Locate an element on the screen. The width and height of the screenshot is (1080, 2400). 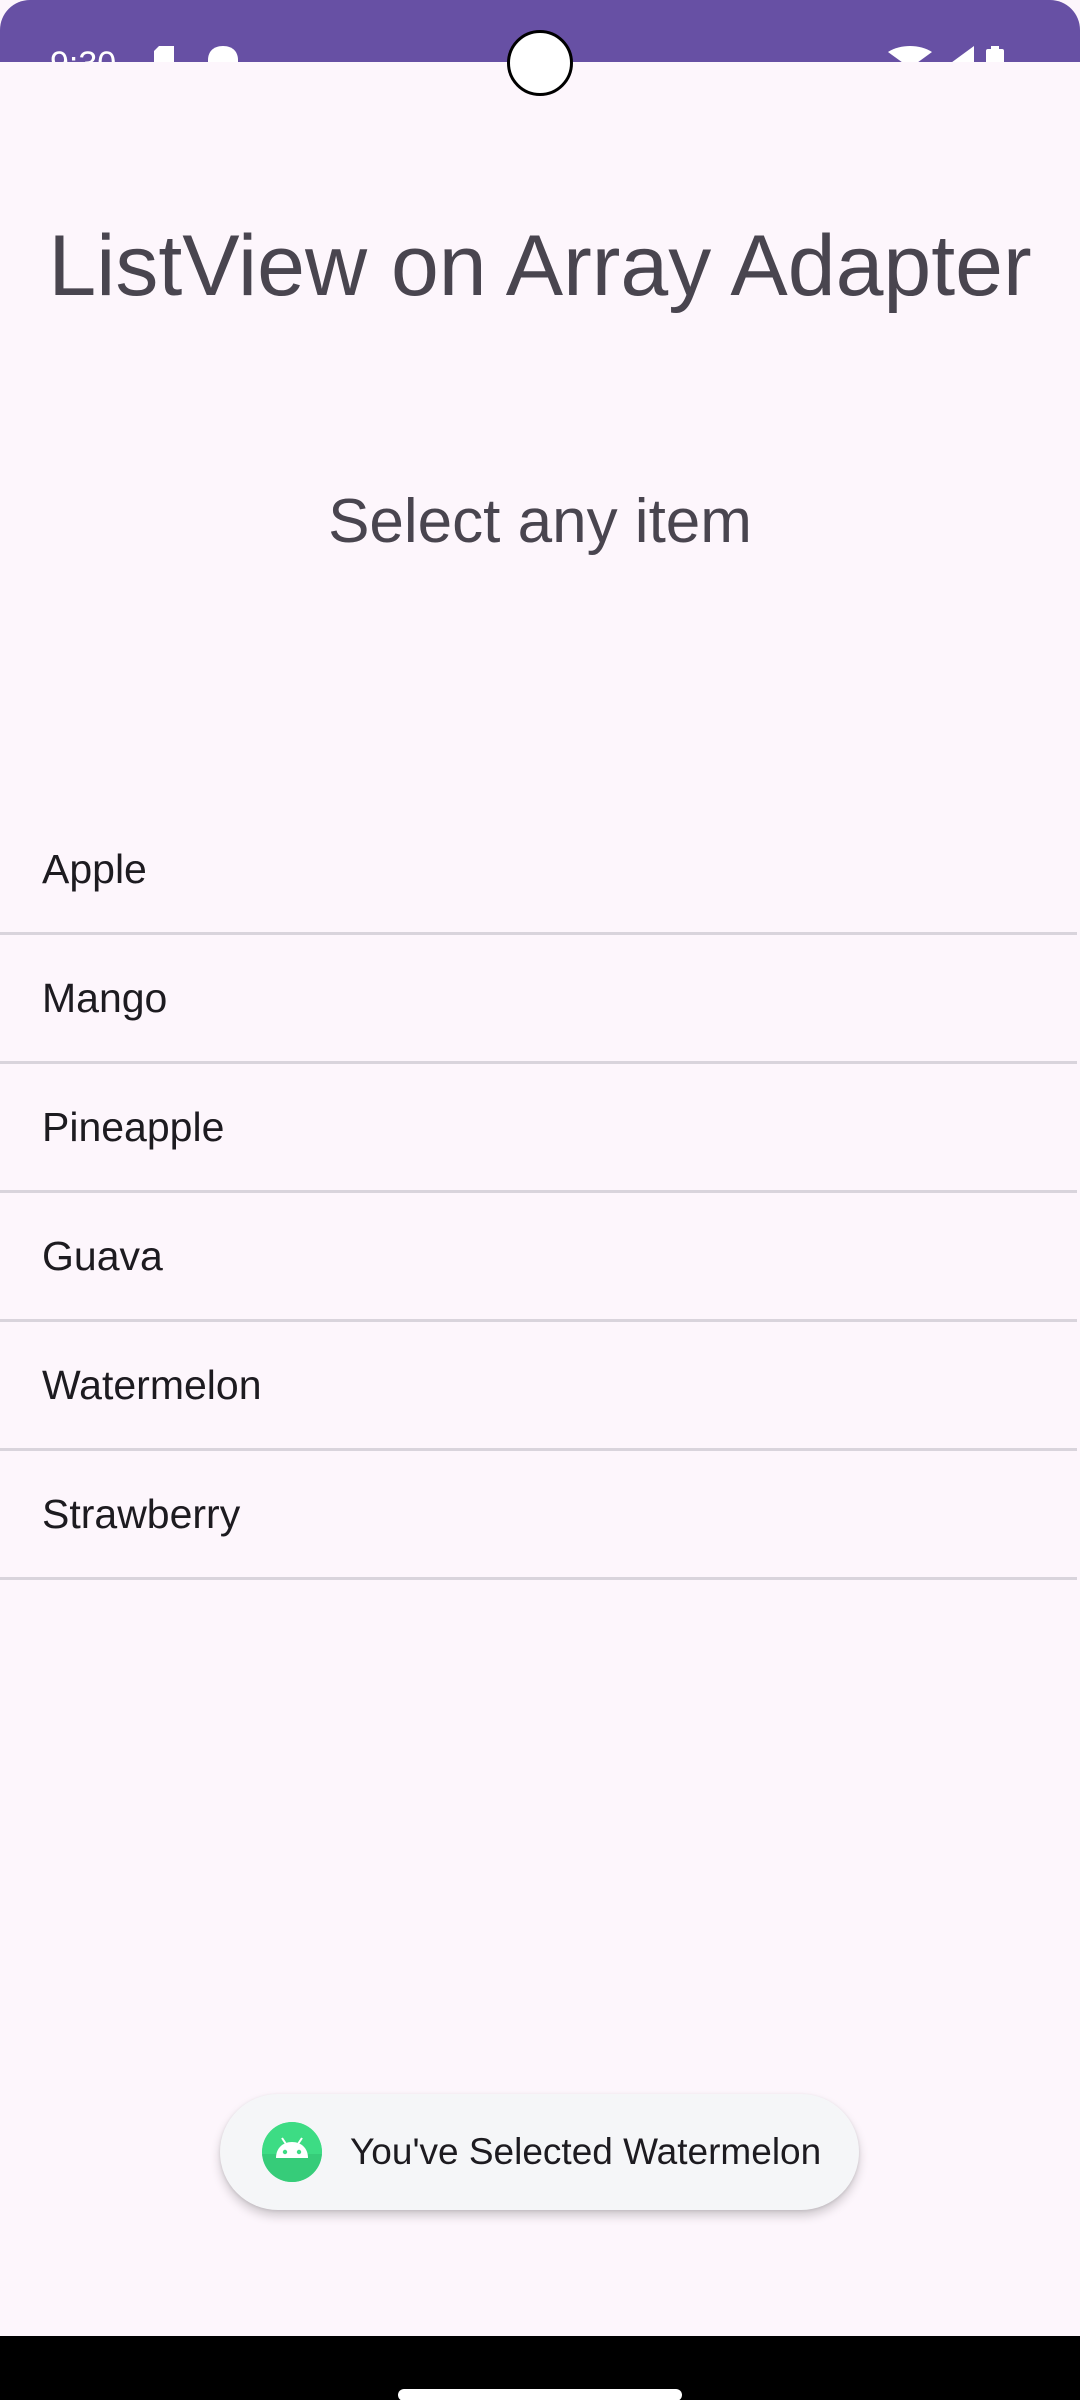
wifi-icon is located at coordinates (910, 54).